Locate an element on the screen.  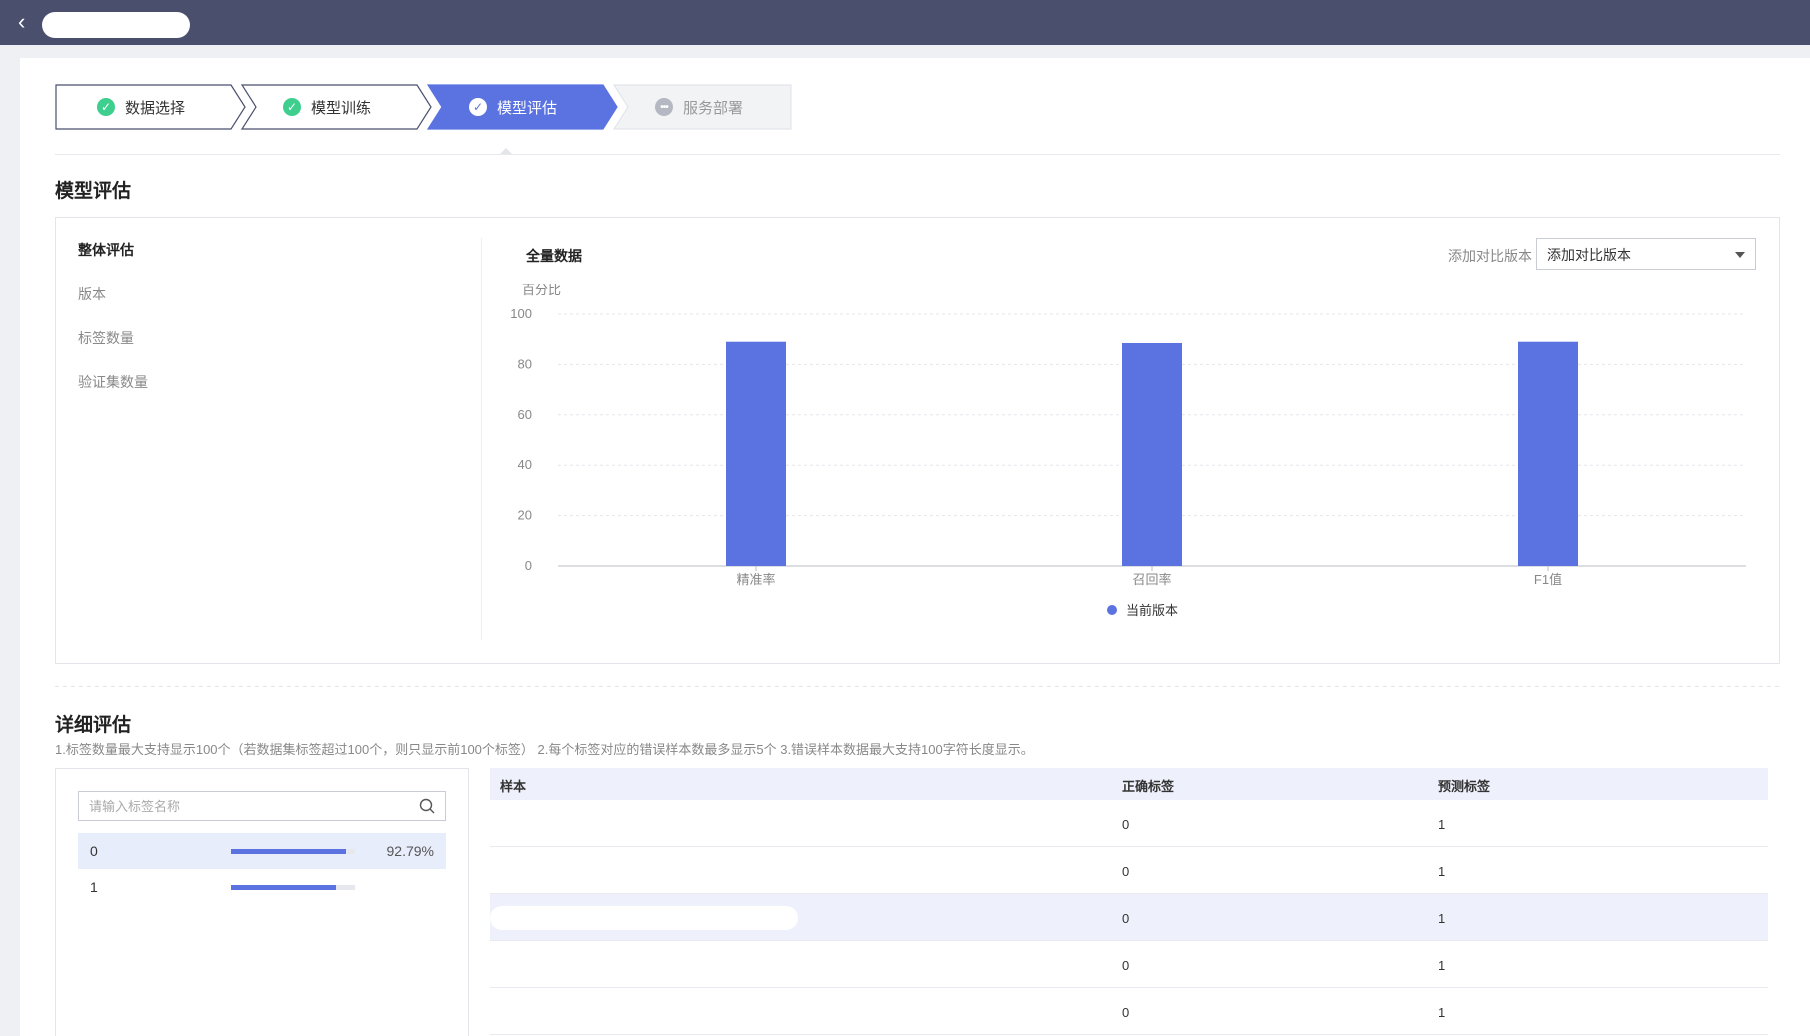
step-wizard: ✓ 数据选择 ✓ 模型训练 ✓ 模型评估 ••• 服务部署 is located at coordinates (435, 107).